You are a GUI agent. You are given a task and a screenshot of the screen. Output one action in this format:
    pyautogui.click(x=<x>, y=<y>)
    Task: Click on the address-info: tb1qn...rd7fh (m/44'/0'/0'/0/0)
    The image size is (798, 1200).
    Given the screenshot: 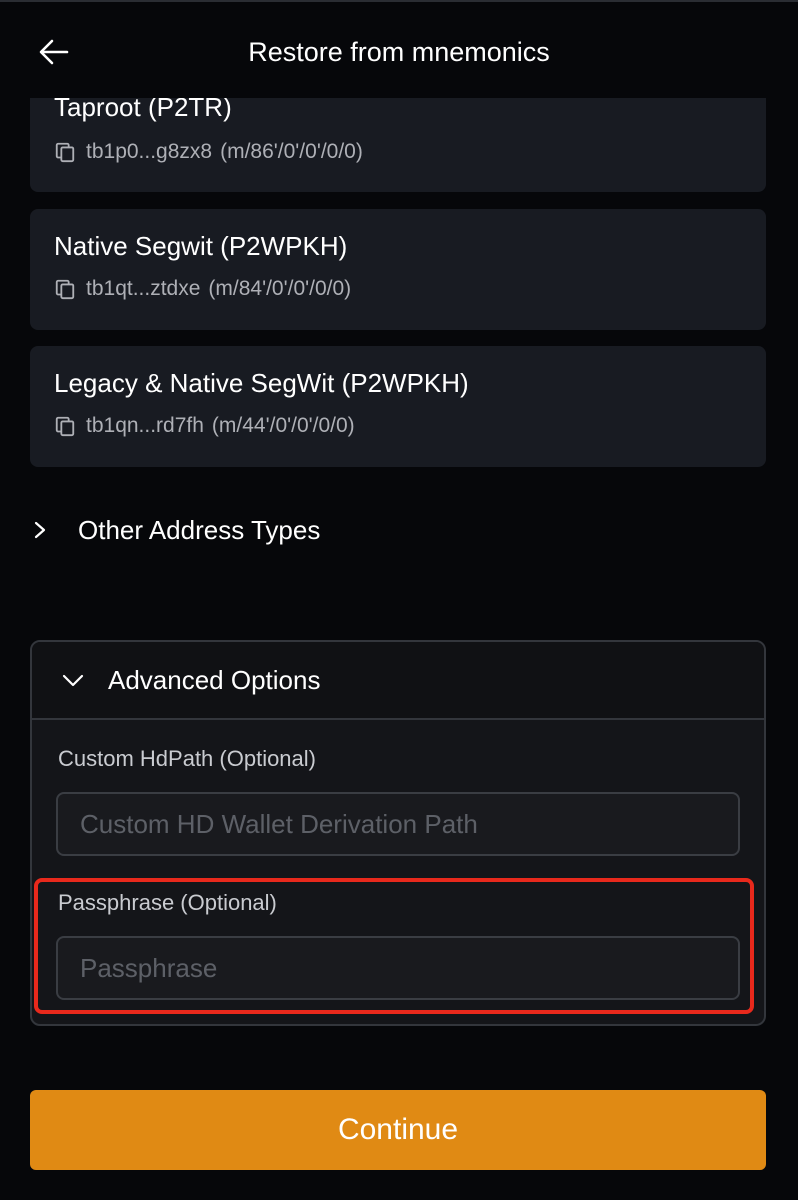 What is the action you would take?
    pyautogui.click(x=204, y=426)
    